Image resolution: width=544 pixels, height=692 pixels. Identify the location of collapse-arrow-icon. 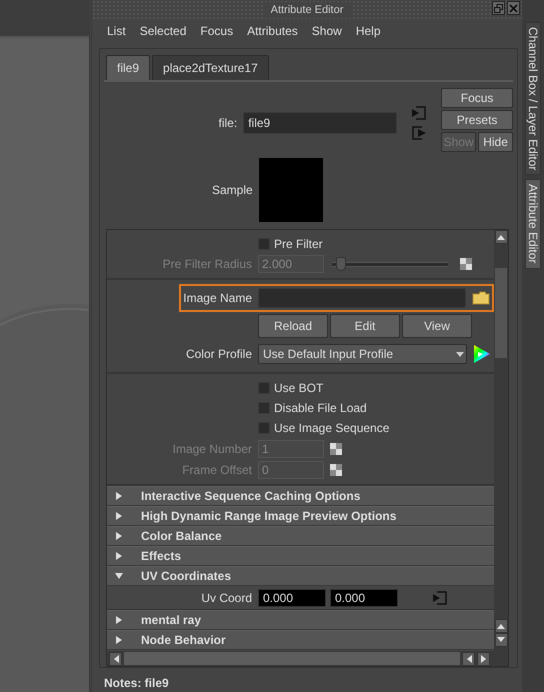
(119, 576).